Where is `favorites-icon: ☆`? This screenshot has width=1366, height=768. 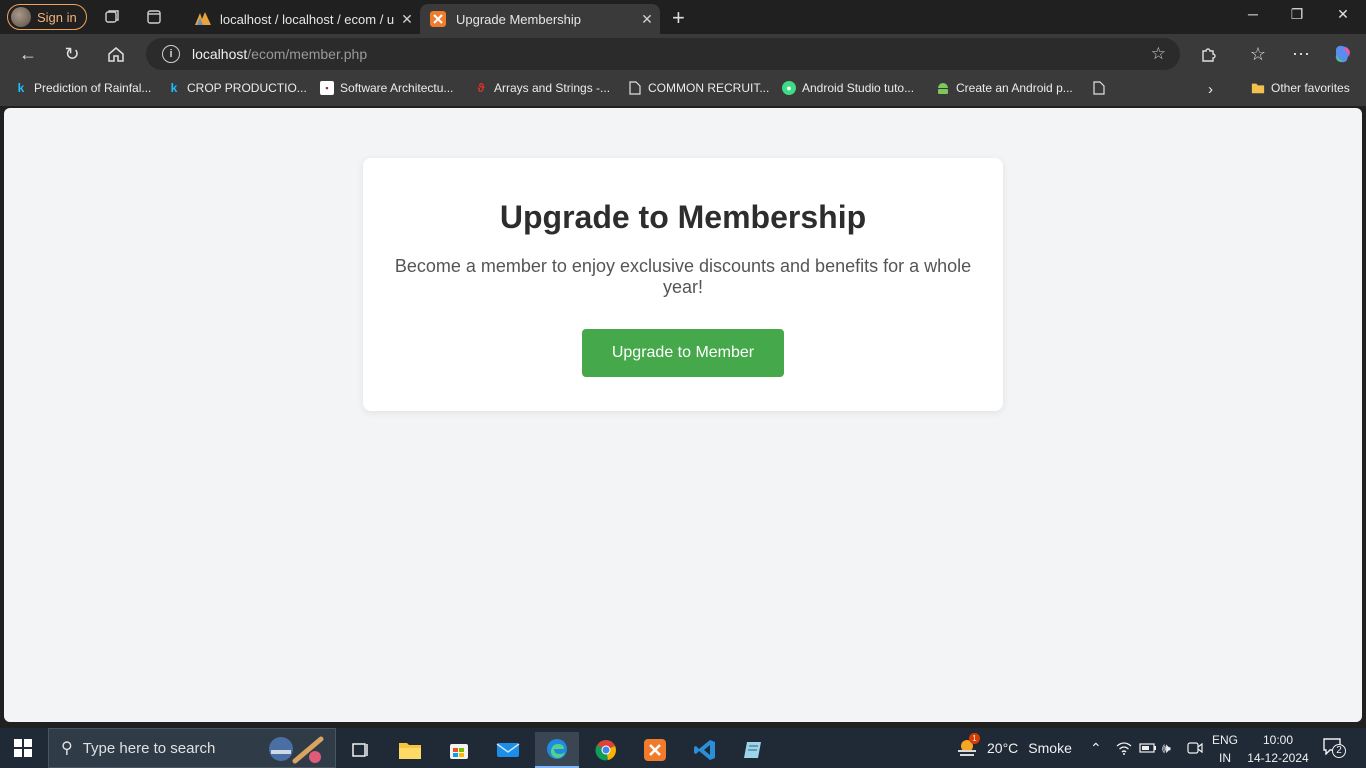 favorites-icon: ☆ is located at coordinates (1258, 54).